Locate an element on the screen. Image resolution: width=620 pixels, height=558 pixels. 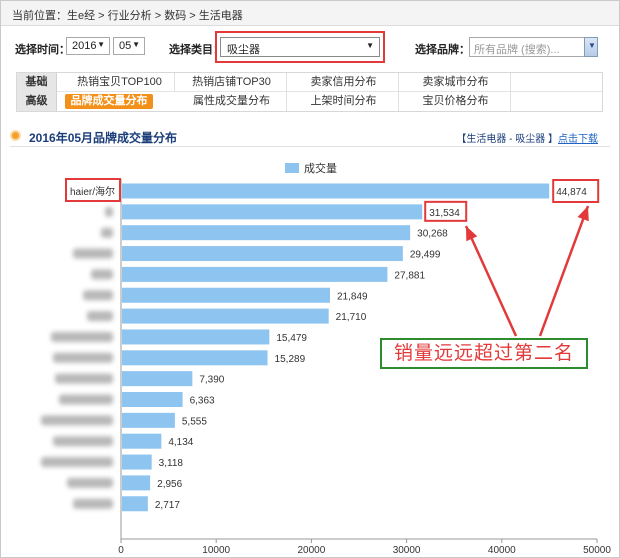
bar-value-label: 29,499 is located at coordinates (425, 255).